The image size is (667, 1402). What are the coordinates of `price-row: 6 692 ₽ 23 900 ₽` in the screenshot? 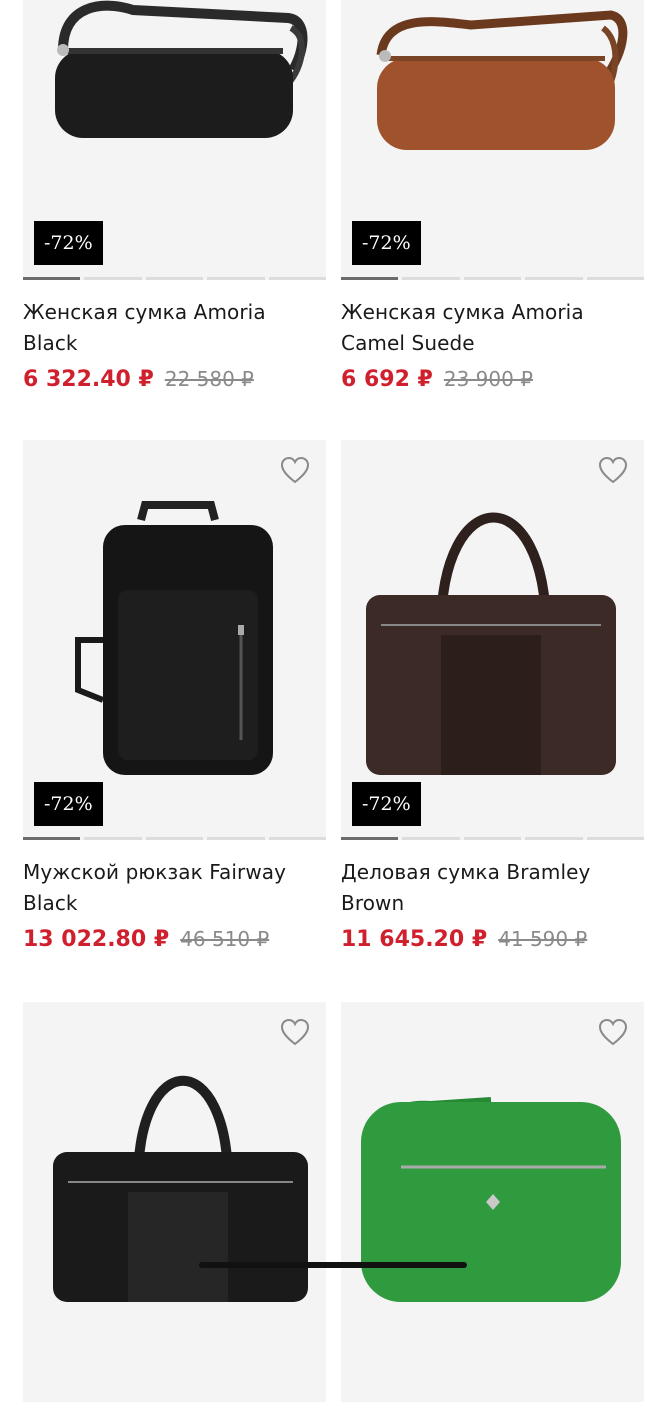 It's located at (492, 379).